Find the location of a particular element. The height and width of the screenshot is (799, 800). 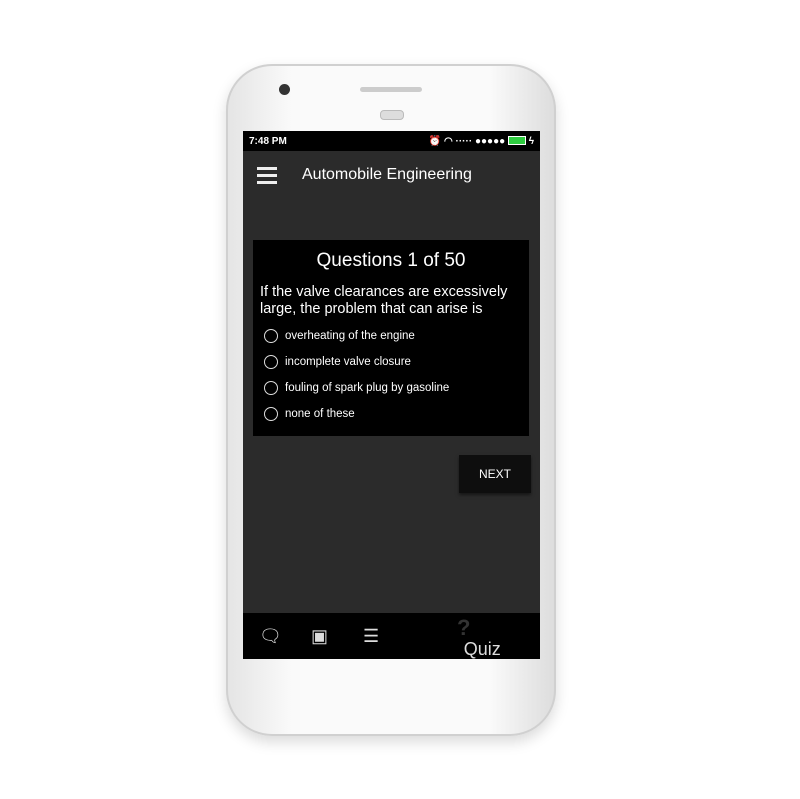

video-icon: ▣ is located at coordinates (319, 636).